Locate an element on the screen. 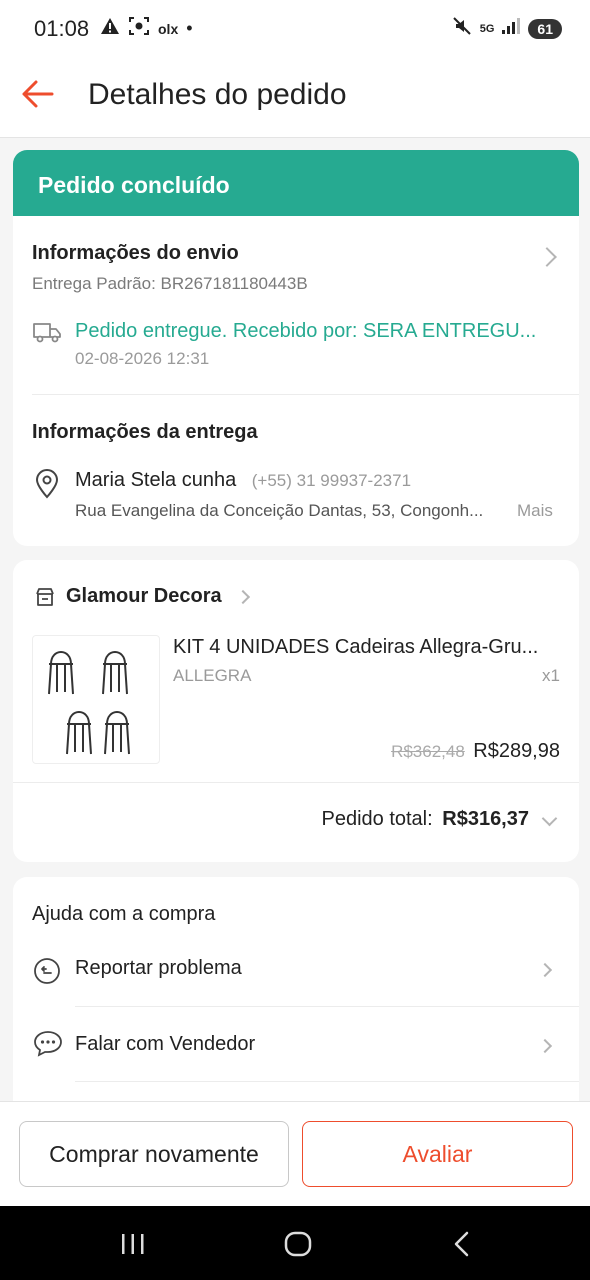  bottom-action-bar: Comprar novamente Avaliar is located at coordinates (295, 1153).